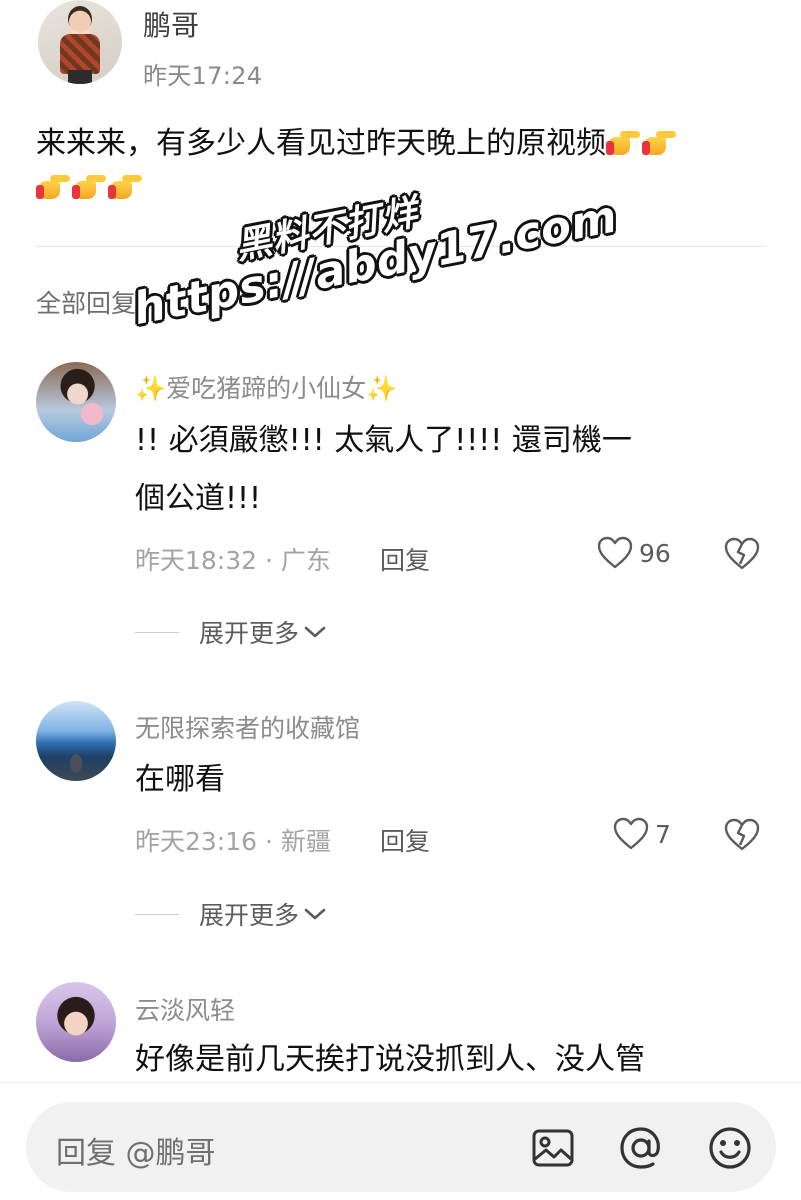 This screenshot has width=801, height=1200. I want to click on post-time: 昨天17:24, so click(203, 76).